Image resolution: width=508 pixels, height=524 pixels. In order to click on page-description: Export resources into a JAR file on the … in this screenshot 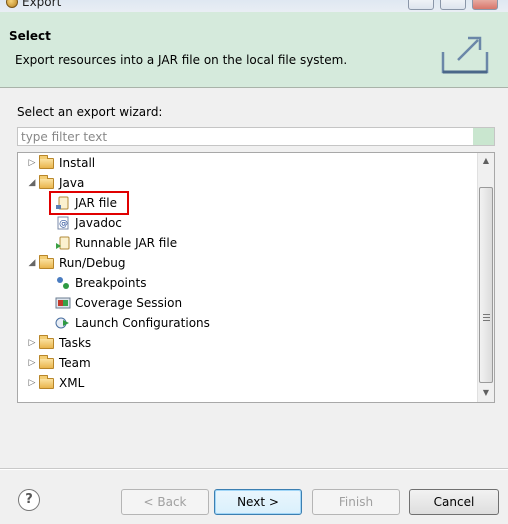, I will do `click(181, 60)`.